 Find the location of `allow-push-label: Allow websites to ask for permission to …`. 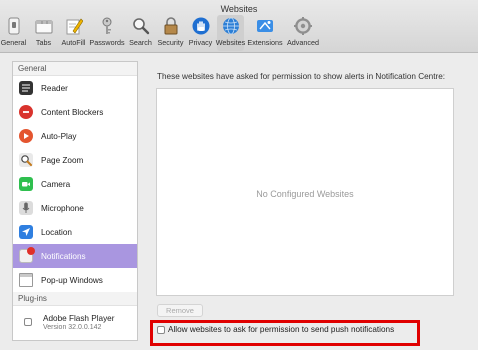

allow-push-label: Allow websites to ask for permission to … is located at coordinates (281, 329).